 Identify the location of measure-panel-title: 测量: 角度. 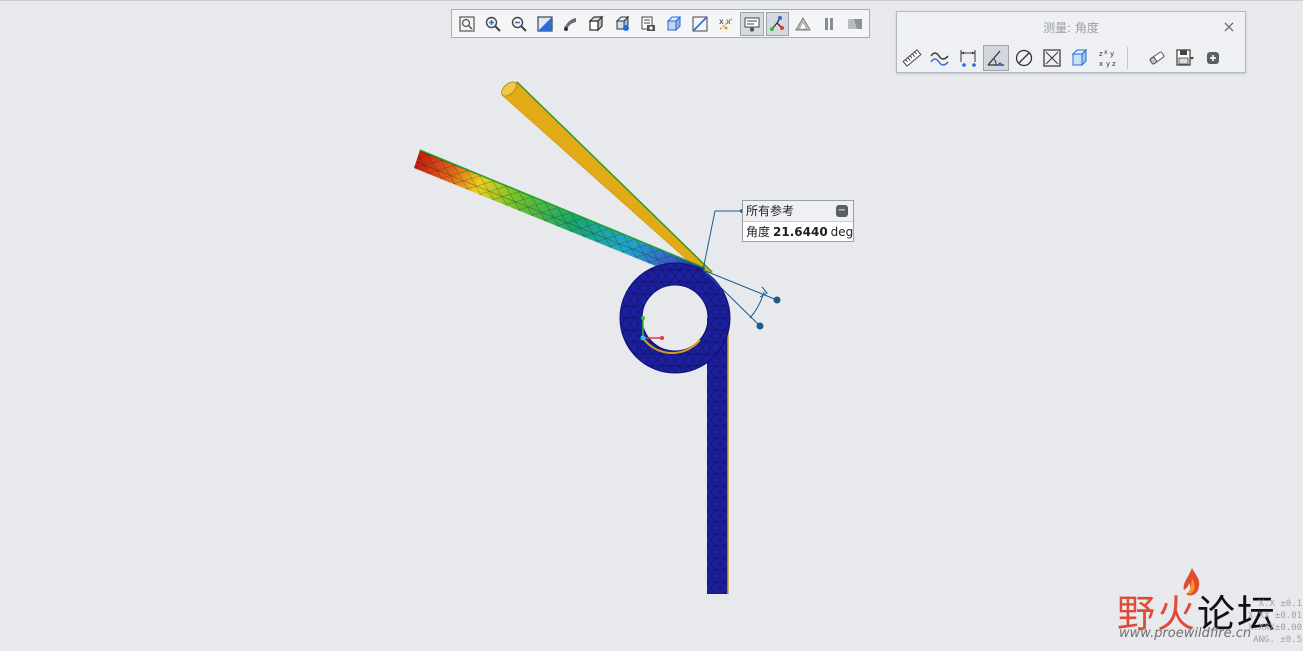
(1071, 28).